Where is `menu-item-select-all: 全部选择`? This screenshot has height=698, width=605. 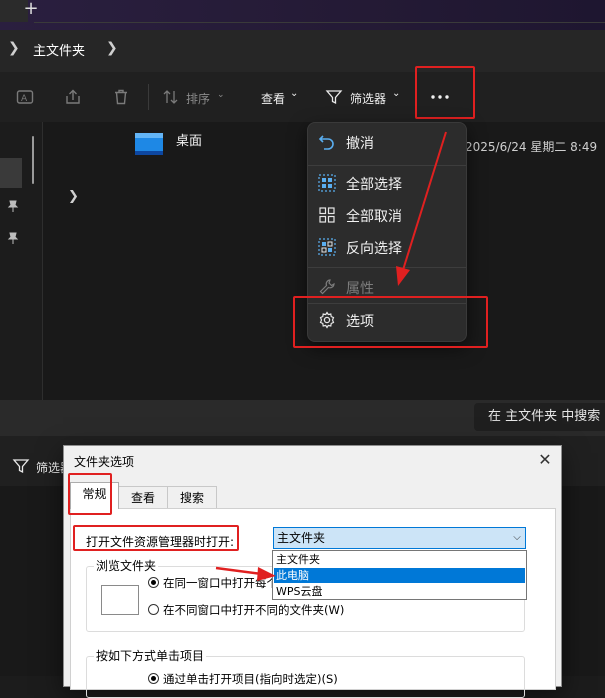
menu-item-select-all: 全部选择 is located at coordinates (387, 183).